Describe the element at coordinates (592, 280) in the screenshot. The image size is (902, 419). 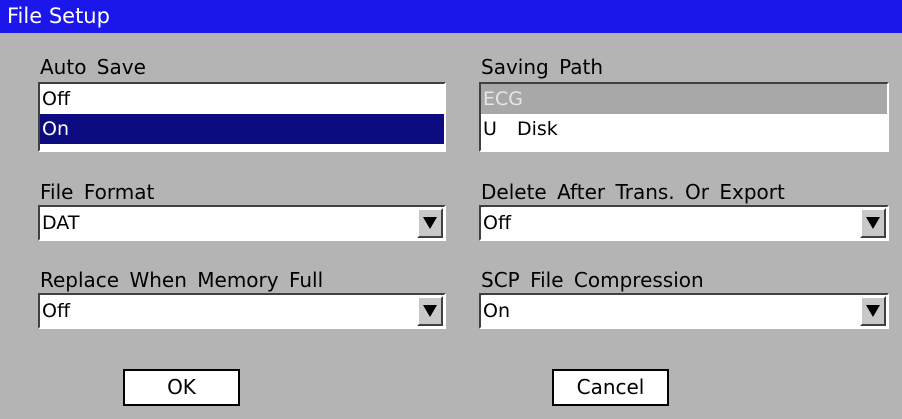
I see `scp-compression-label: SCP File Compression` at that location.